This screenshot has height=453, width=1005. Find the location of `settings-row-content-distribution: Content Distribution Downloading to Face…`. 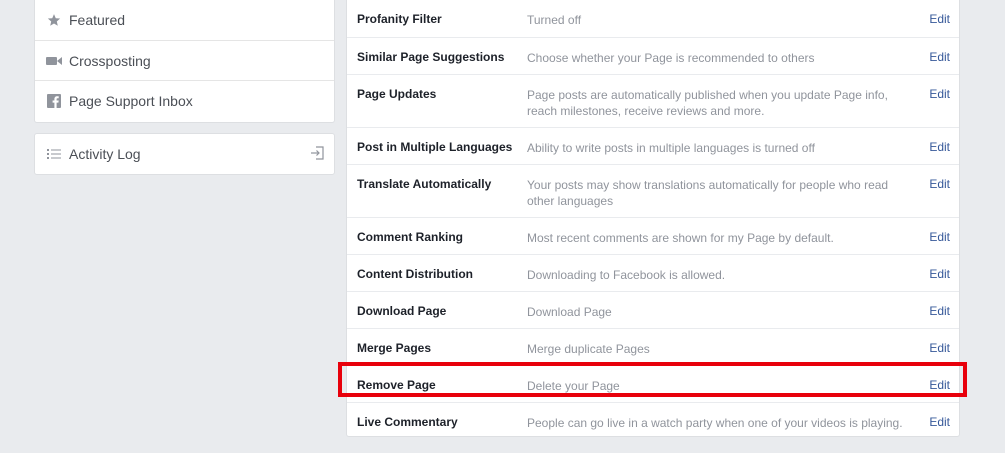

settings-row-content-distribution: Content Distribution Downloading to Face… is located at coordinates (653, 272).